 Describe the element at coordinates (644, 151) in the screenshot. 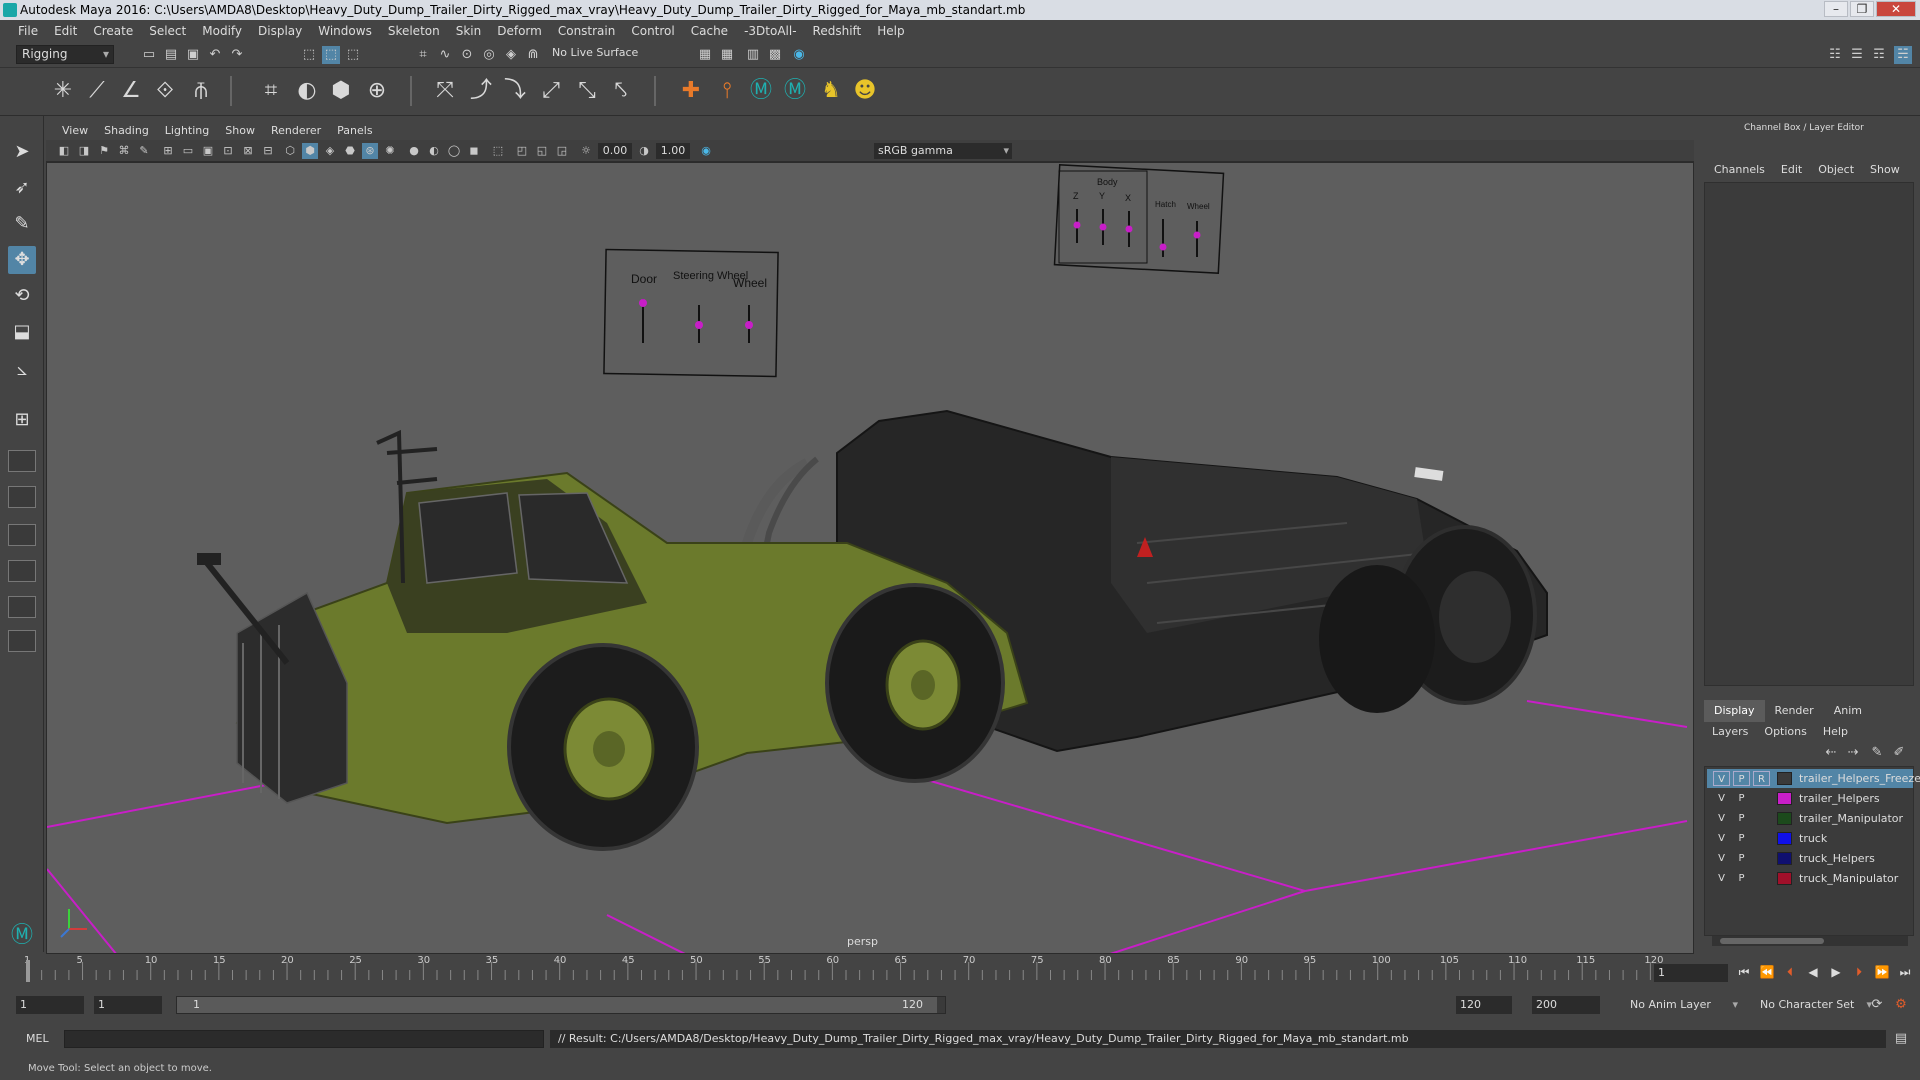

I see `gamma-icon: ◑` at that location.